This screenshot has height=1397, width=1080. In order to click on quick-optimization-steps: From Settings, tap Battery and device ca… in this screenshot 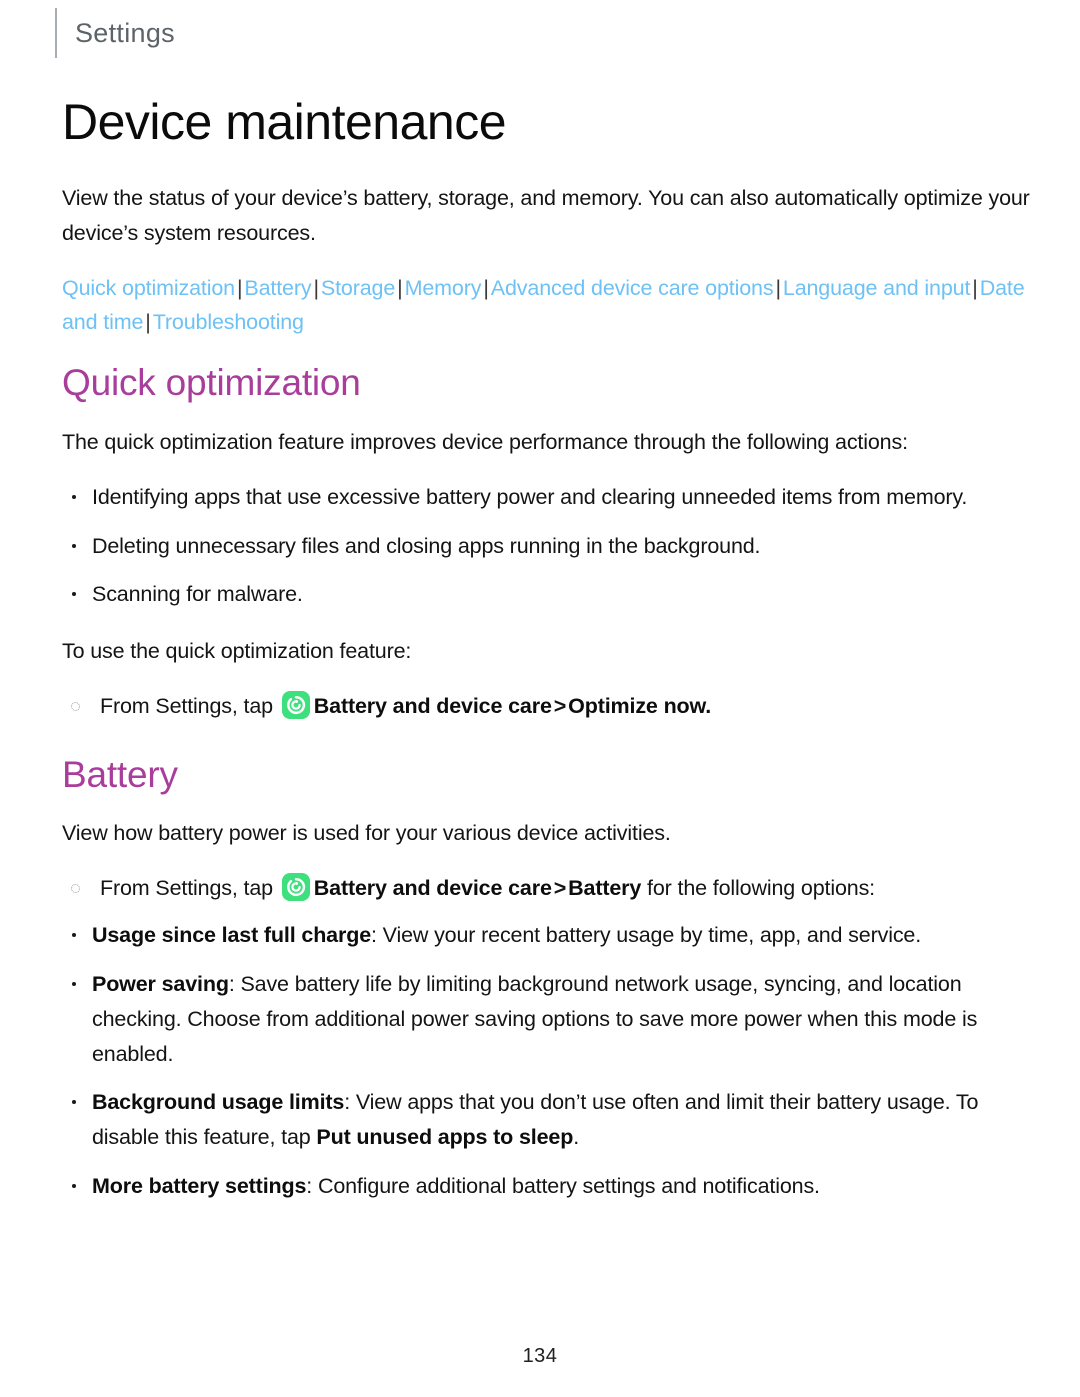, I will do `click(546, 706)`.